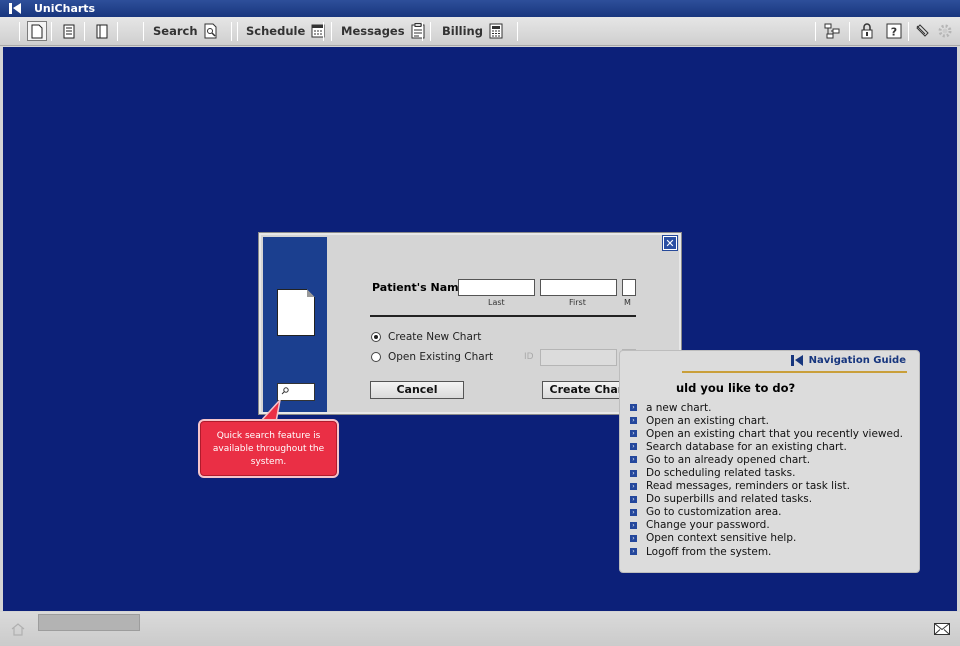  I want to click on new-chart-icon, so click(37, 31).